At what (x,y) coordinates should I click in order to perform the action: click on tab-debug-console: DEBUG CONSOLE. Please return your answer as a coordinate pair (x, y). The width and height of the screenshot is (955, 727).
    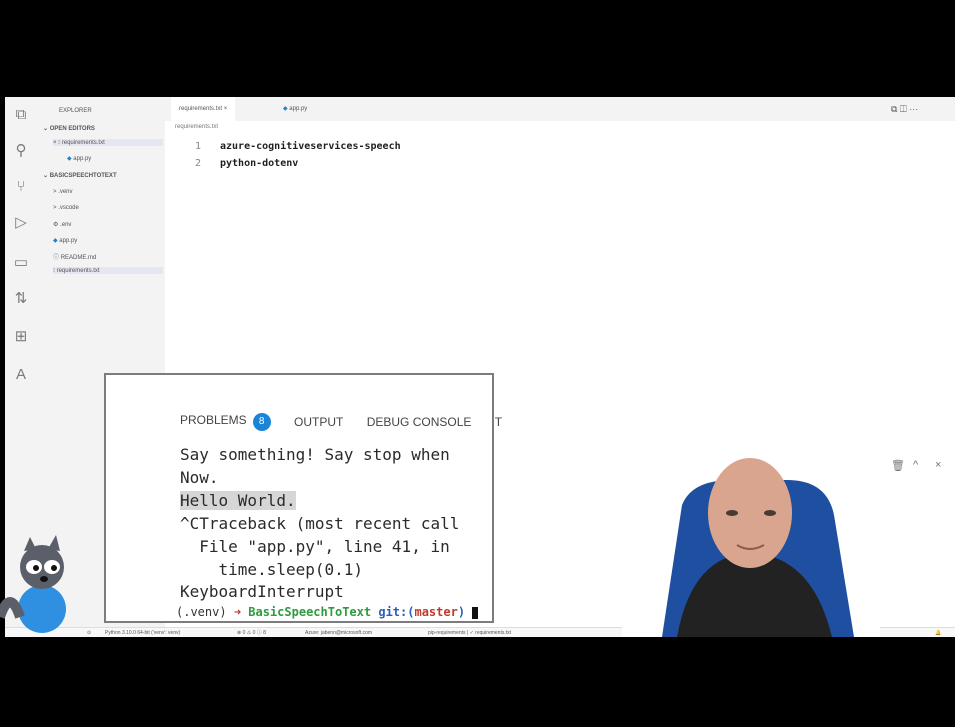
    Looking at the image, I should click on (419, 422).